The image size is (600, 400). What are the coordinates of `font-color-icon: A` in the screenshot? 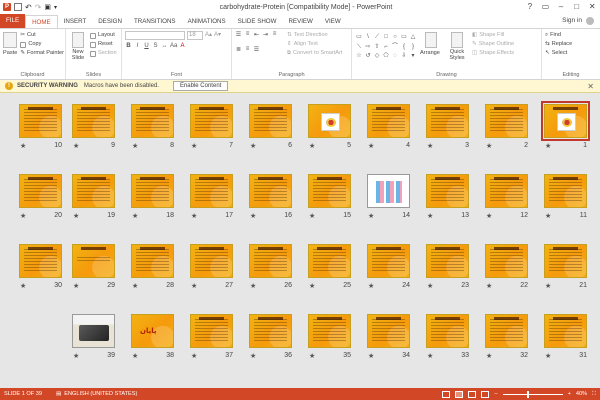 It's located at (182, 46).